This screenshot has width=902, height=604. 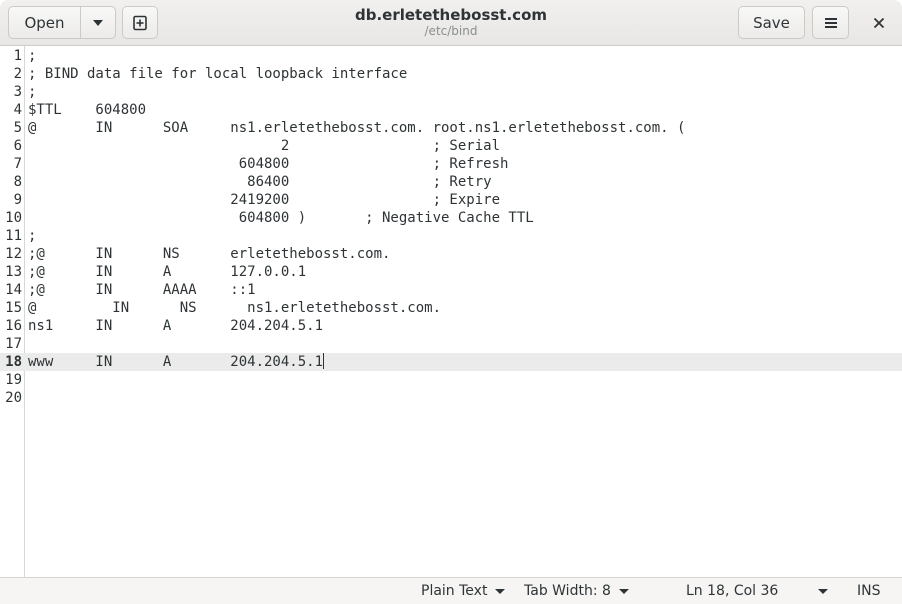 I want to click on close-window-button, so click(x=878, y=22).